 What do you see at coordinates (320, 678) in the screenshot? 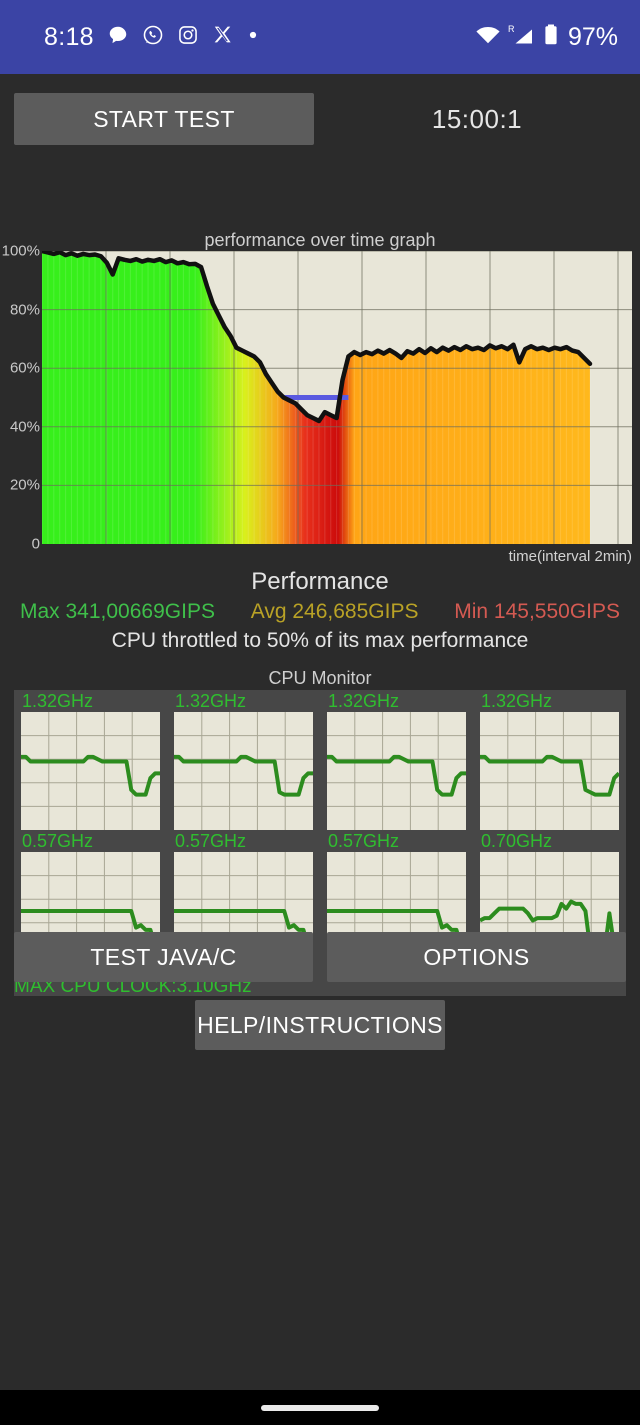
I see `cpu-monitor-title: CPU Monitor` at bounding box center [320, 678].